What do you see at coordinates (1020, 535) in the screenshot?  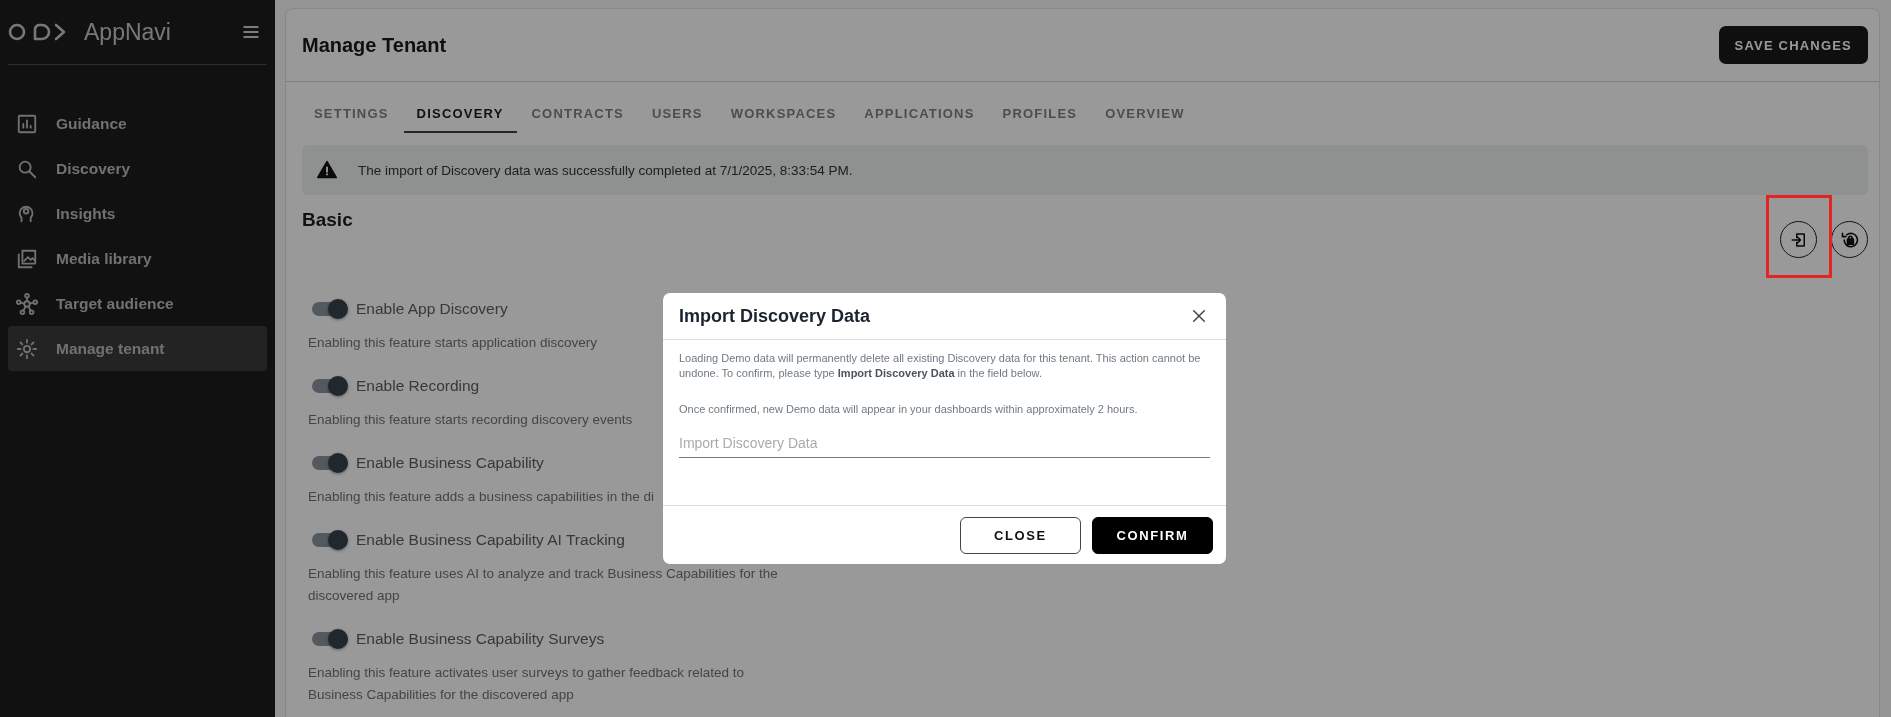 I see `close-dialog-button: CLOSE` at bounding box center [1020, 535].